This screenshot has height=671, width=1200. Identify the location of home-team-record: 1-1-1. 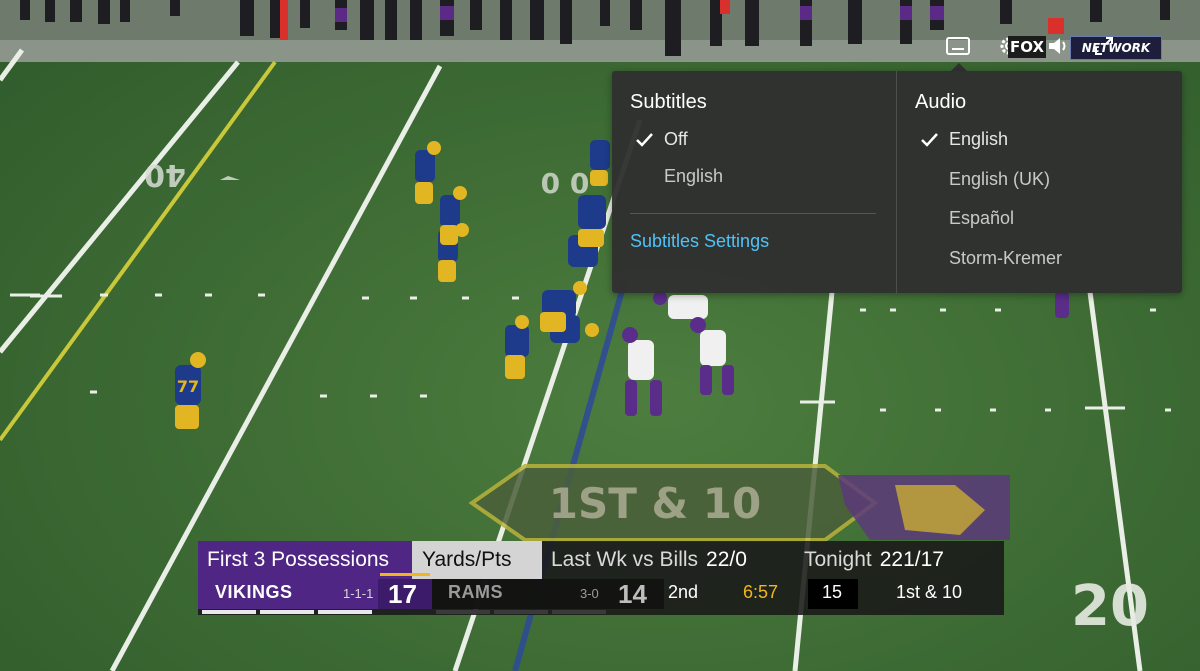
(358, 593).